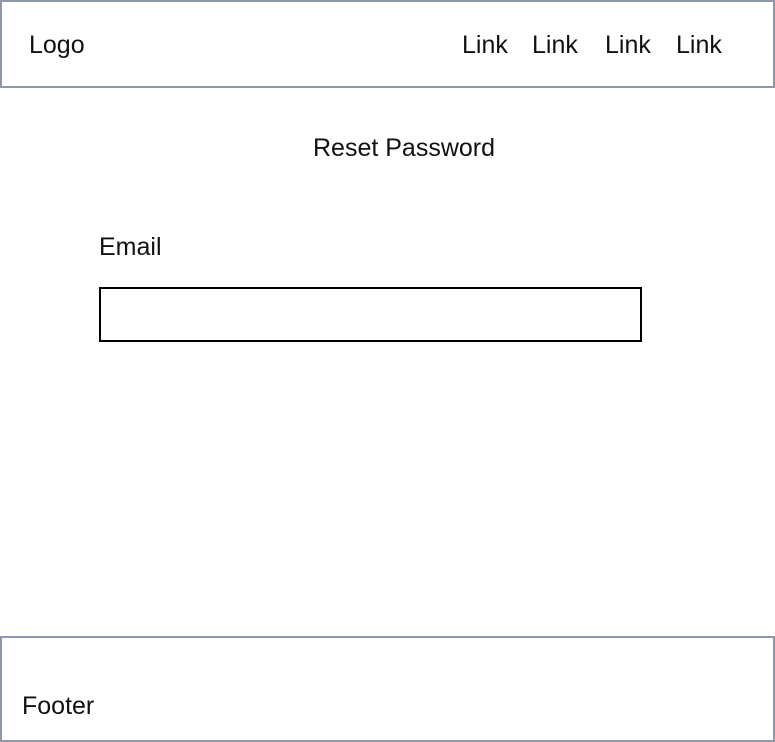 This screenshot has height=742, width=775. What do you see at coordinates (628, 45) in the screenshot?
I see `nav-link-3: Link` at bounding box center [628, 45].